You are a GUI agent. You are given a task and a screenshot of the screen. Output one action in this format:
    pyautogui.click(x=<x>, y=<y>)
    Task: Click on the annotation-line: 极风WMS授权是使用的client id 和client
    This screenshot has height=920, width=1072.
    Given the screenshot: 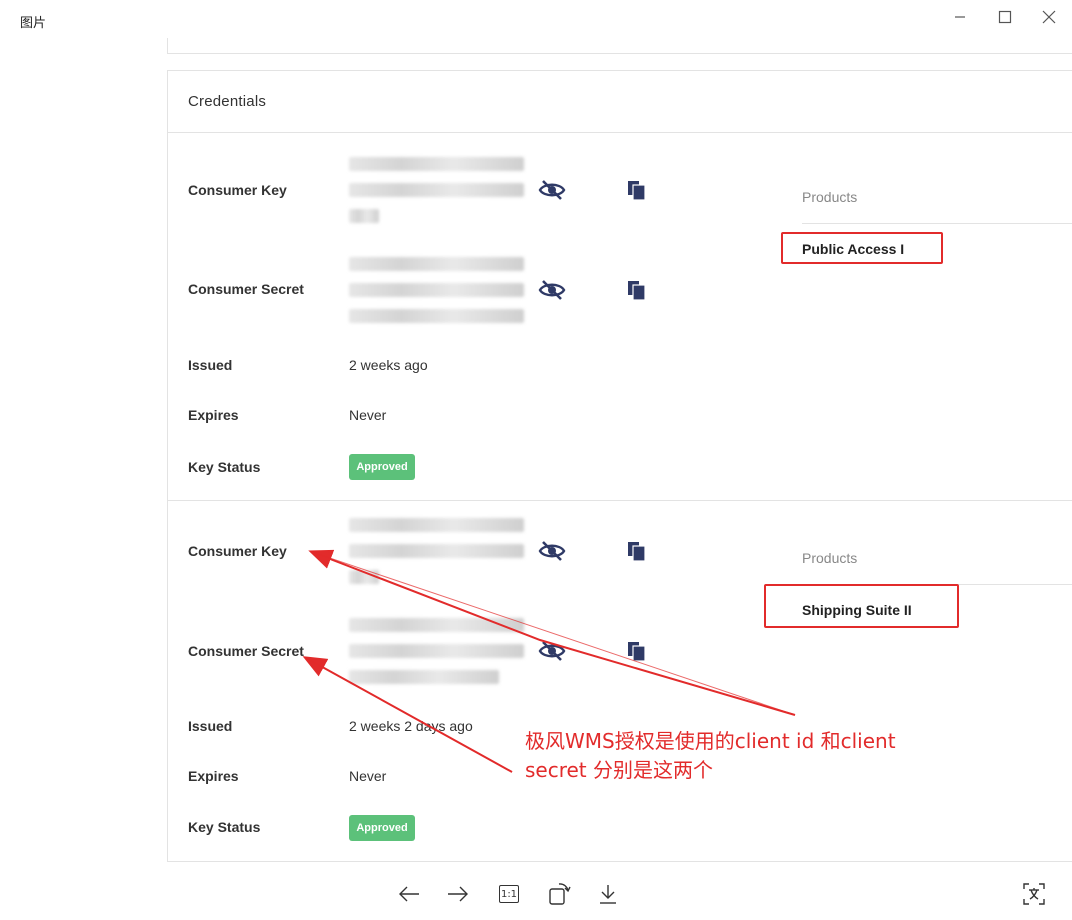 What is the action you would take?
    pyautogui.click(x=710, y=741)
    